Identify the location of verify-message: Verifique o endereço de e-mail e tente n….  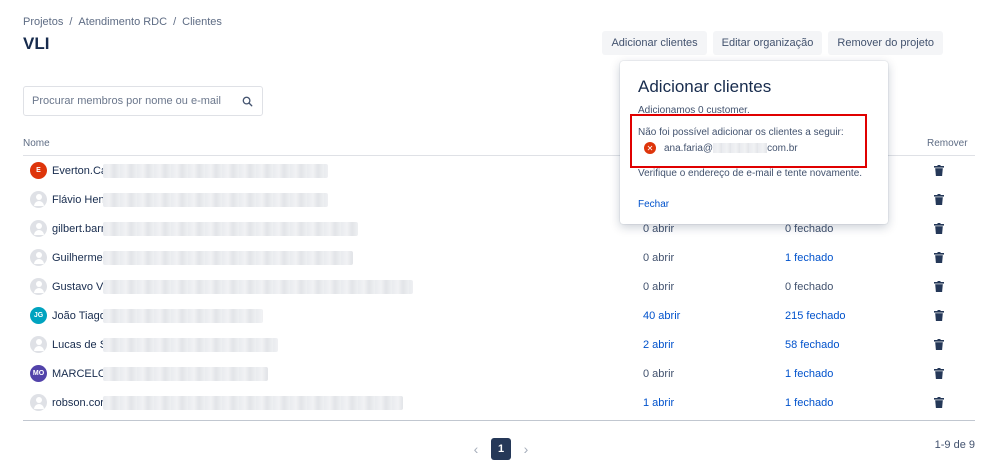
(750, 173).